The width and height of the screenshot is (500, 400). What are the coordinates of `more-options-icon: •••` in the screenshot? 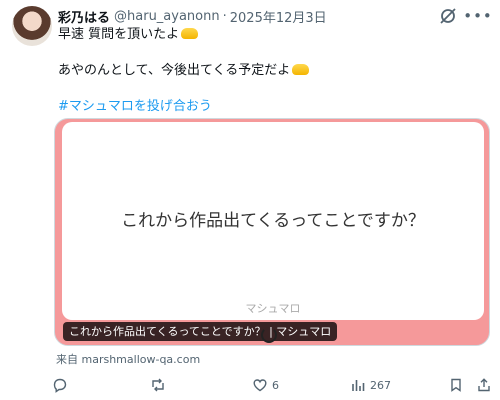 It's located at (477, 16).